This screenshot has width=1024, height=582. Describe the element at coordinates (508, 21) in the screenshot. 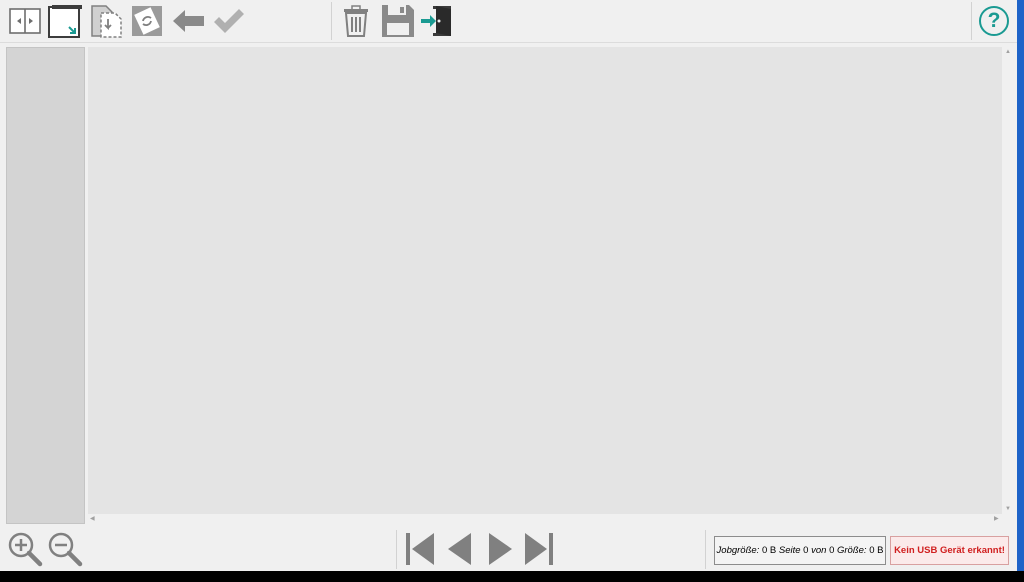

I see `toolbar: ?` at that location.